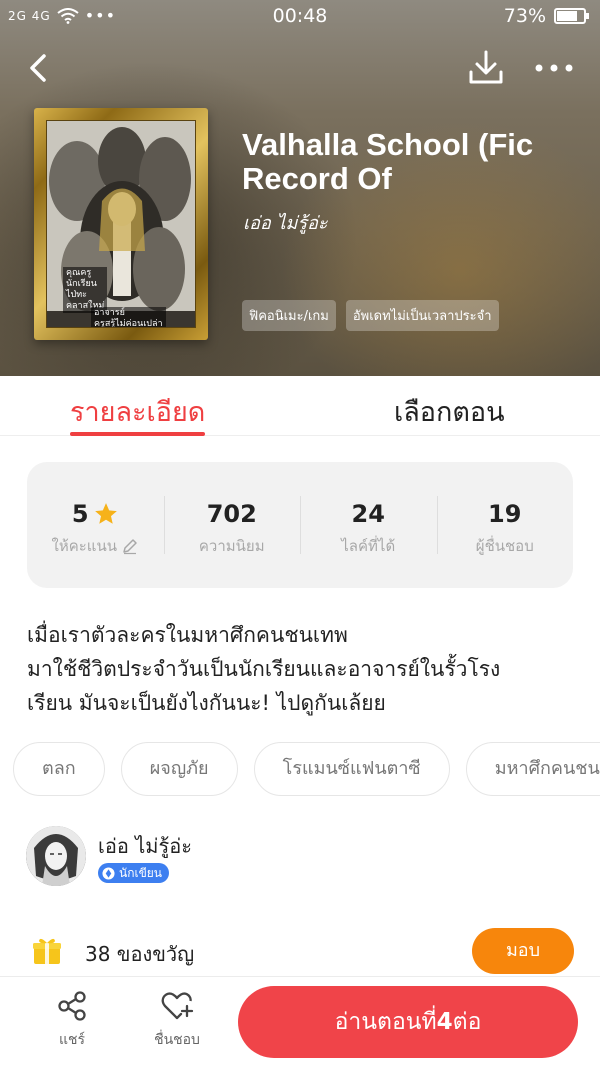  Describe the element at coordinates (47, 951) in the screenshot. I see `gift-icon` at that location.